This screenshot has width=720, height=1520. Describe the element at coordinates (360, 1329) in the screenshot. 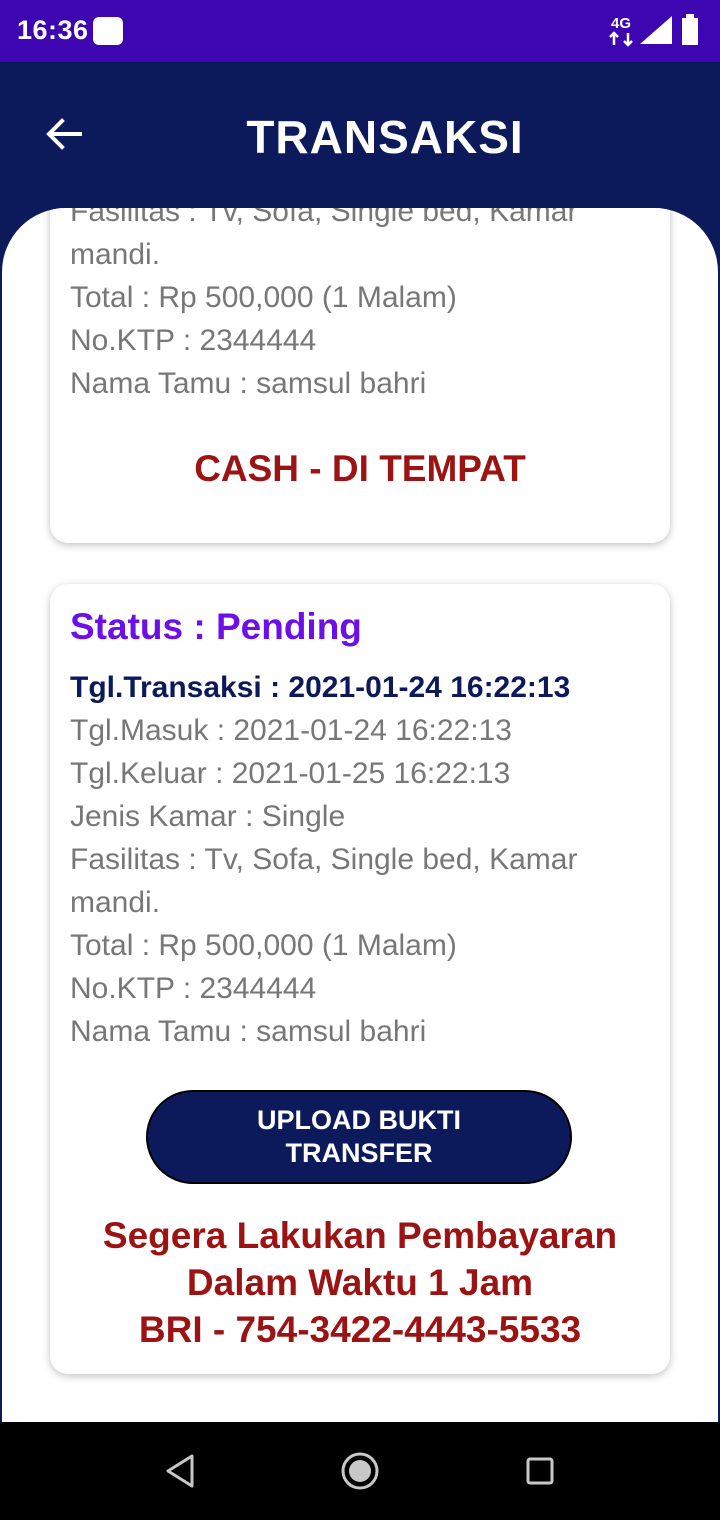

I see `bank-account-line: BRI - 754-3422-4443-5533` at that location.